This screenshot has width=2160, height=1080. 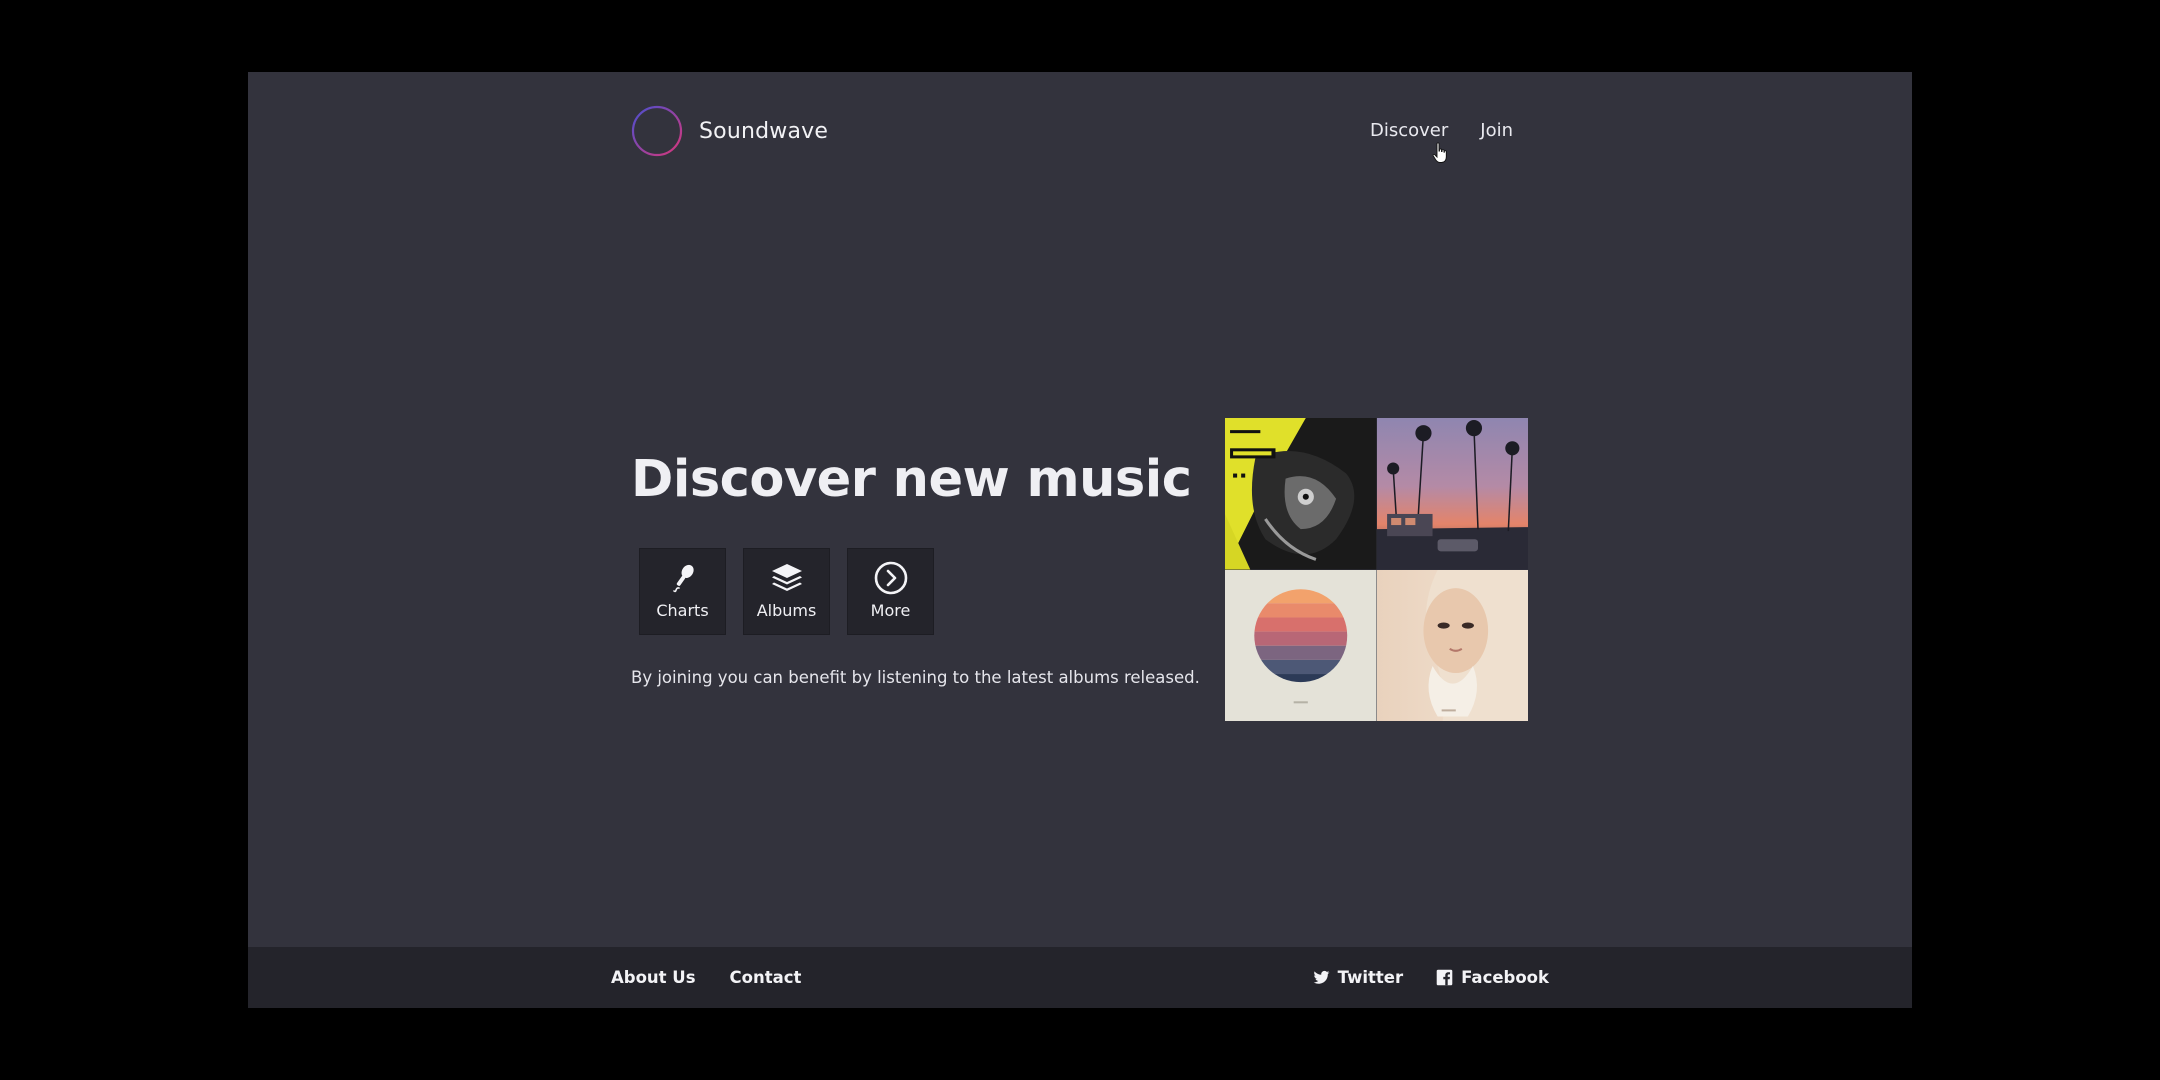 I want to click on footer-contact-link: Contact, so click(x=766, y=977).